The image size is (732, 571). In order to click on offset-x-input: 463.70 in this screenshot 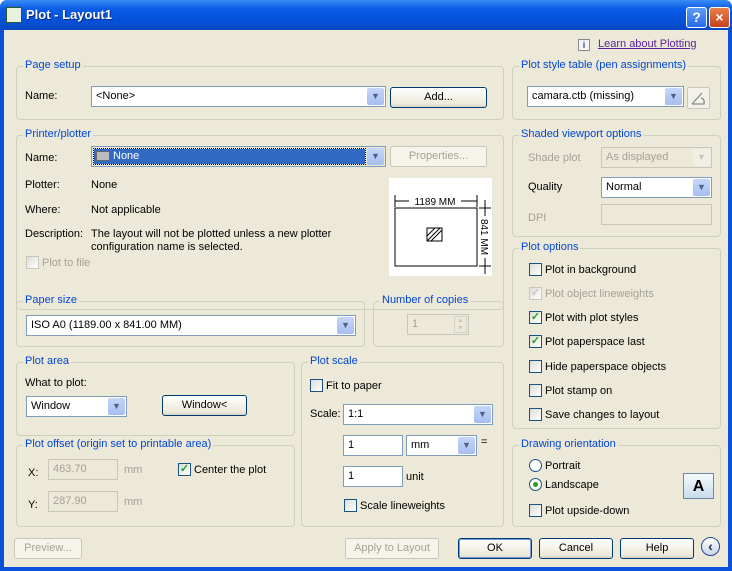, I will do `click(83, 469)`.